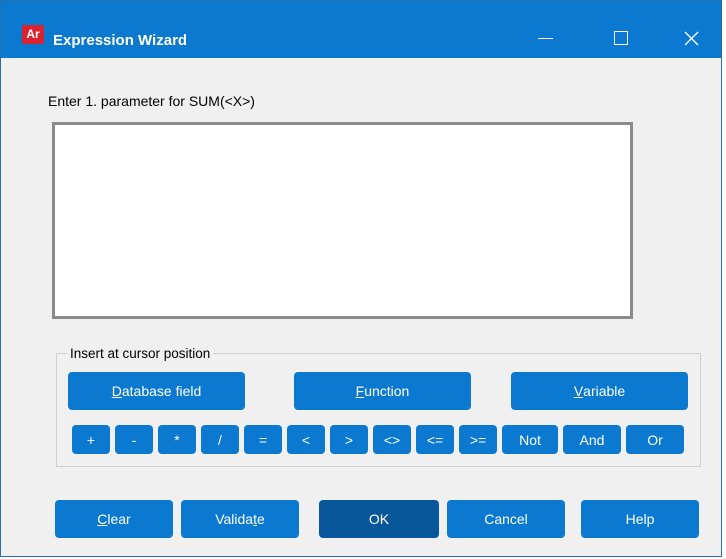  Describe the element at coordinates (392, 439) in the screenshot. I see `operator-not-equal-button: <>` at that location.